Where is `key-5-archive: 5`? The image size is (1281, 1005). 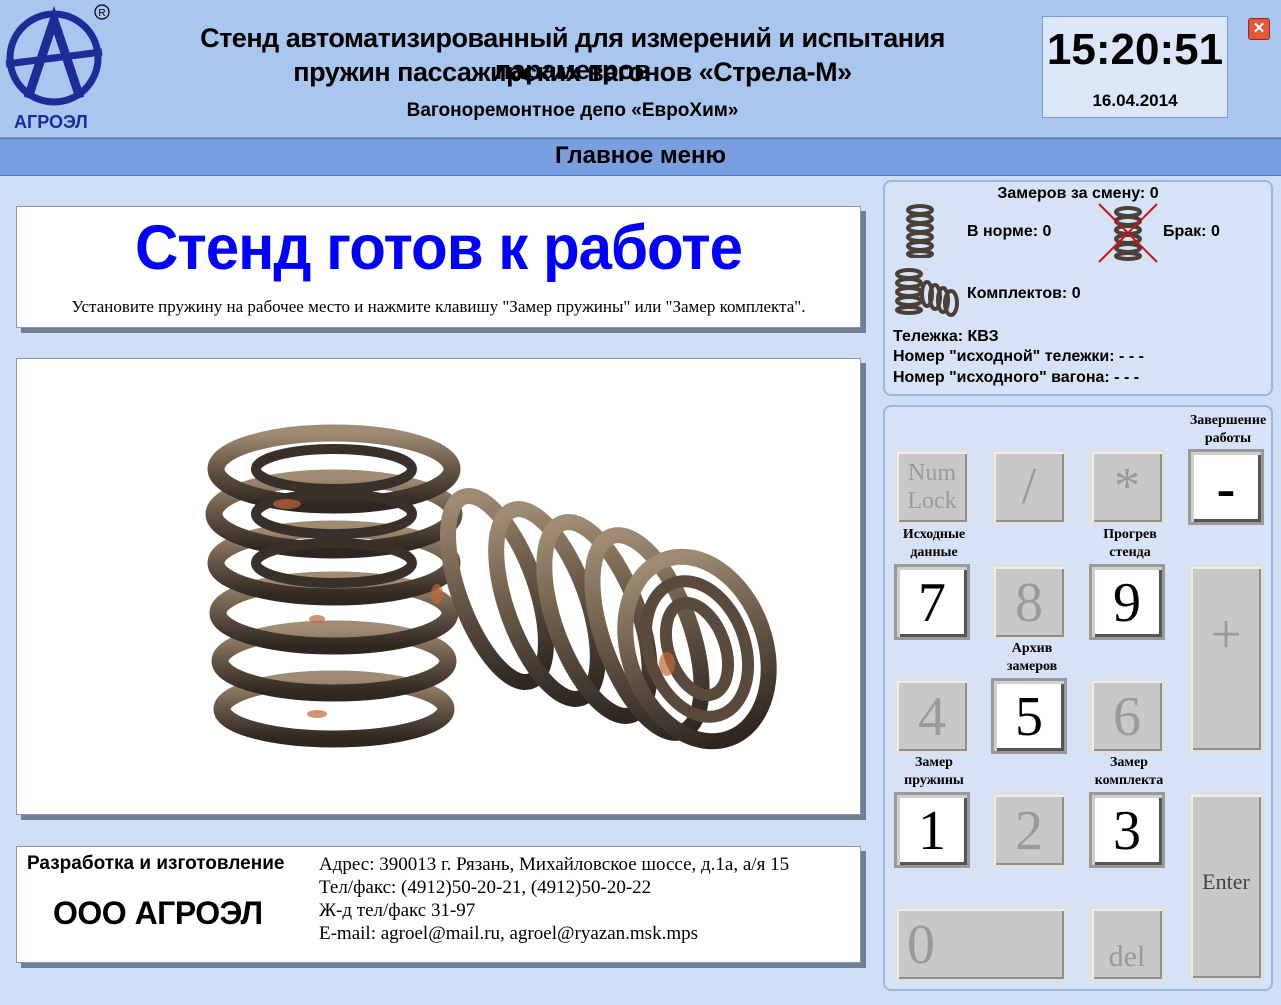 key-5-archive: 5 is located at coordinates (1029, 716).